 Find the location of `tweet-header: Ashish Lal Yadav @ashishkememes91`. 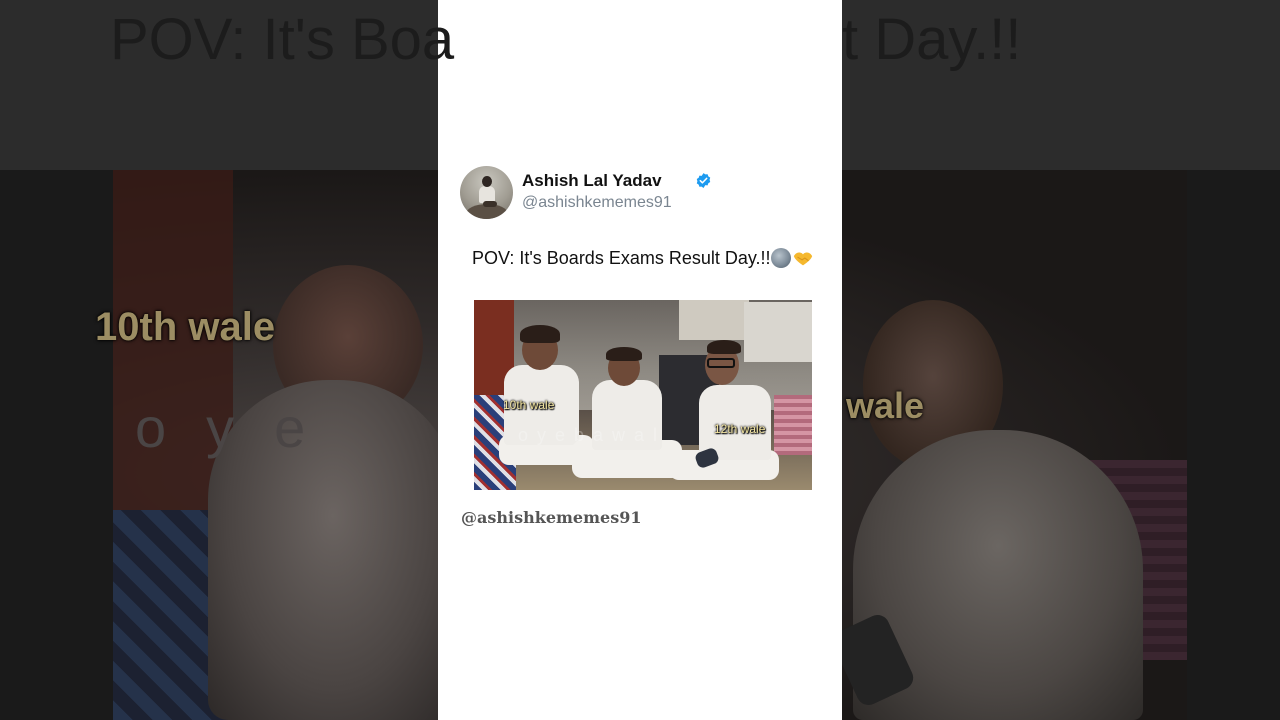

tweet-header: Ashish Lal Yadav @ashishkememes91 is located at coordinates (640, 194).